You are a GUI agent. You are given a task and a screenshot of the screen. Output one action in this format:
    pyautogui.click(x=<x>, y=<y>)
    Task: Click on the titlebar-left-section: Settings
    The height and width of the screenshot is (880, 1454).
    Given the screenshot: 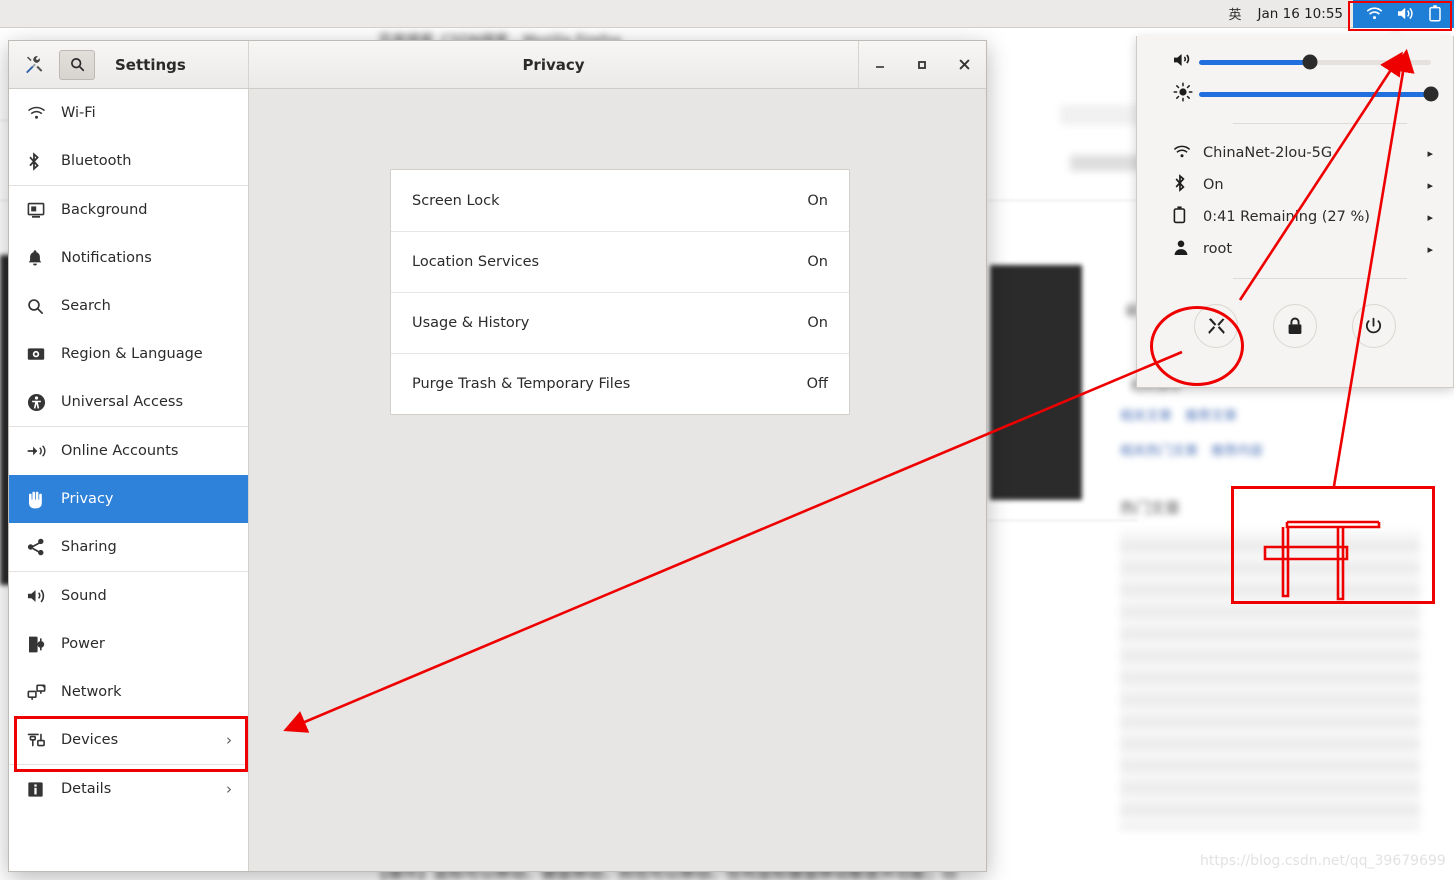 What is the action you would take?
    pyautogui.click(x=129, y=64)
    